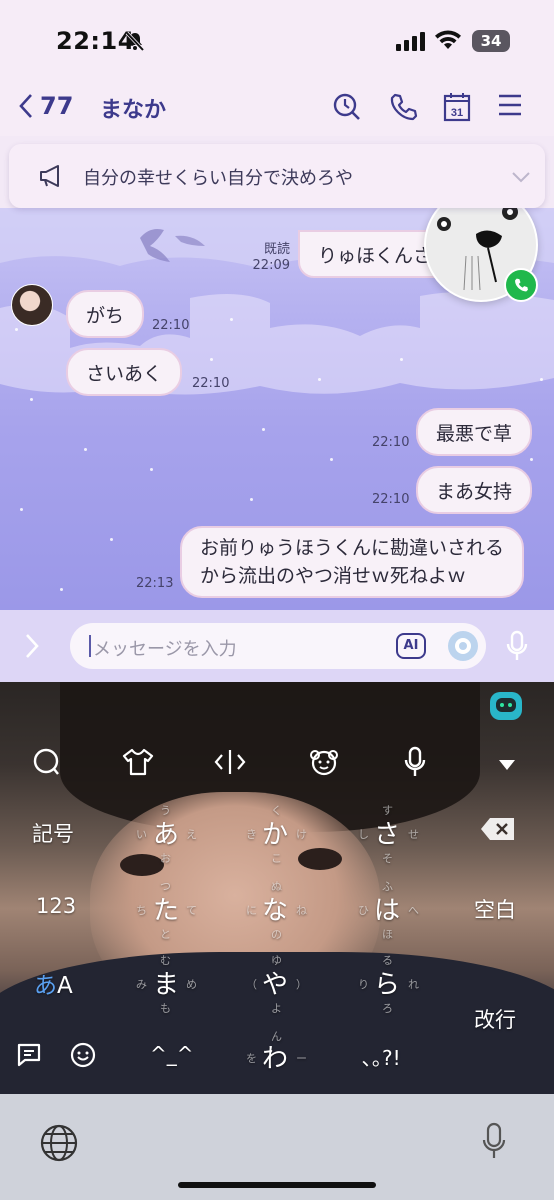 The width and height of the screenshot is (554, 1200). What do you see at coordinates (45, 986) in the screenshot?
I see `mode-kana-label: あ` at bounding box center [45, 986].